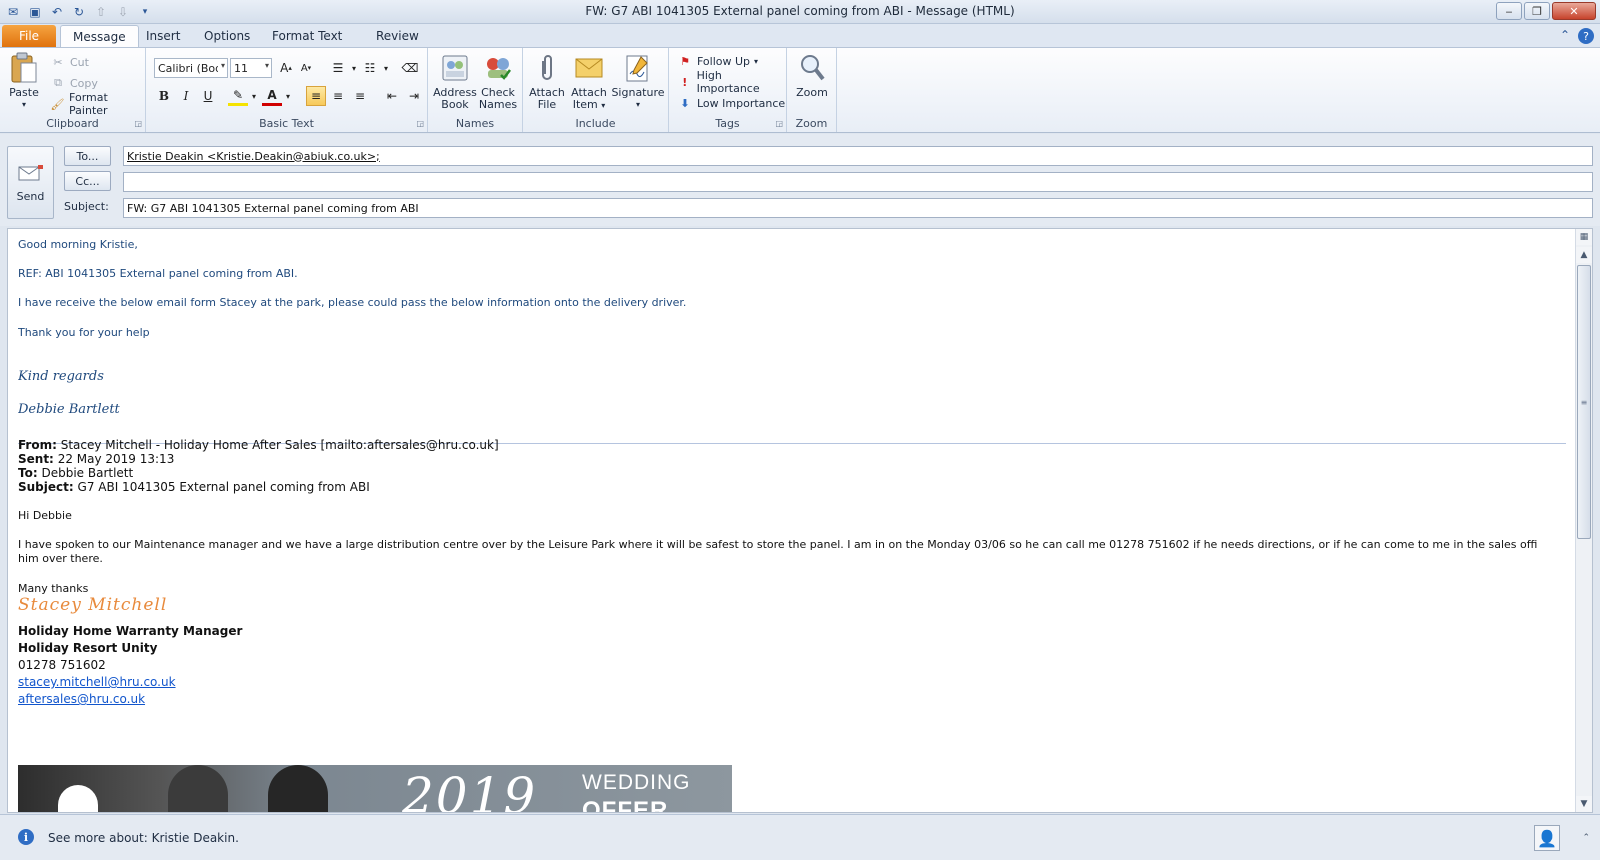  I want to click on expand-people-pane-icon: ⌃, so click(1586, 838).